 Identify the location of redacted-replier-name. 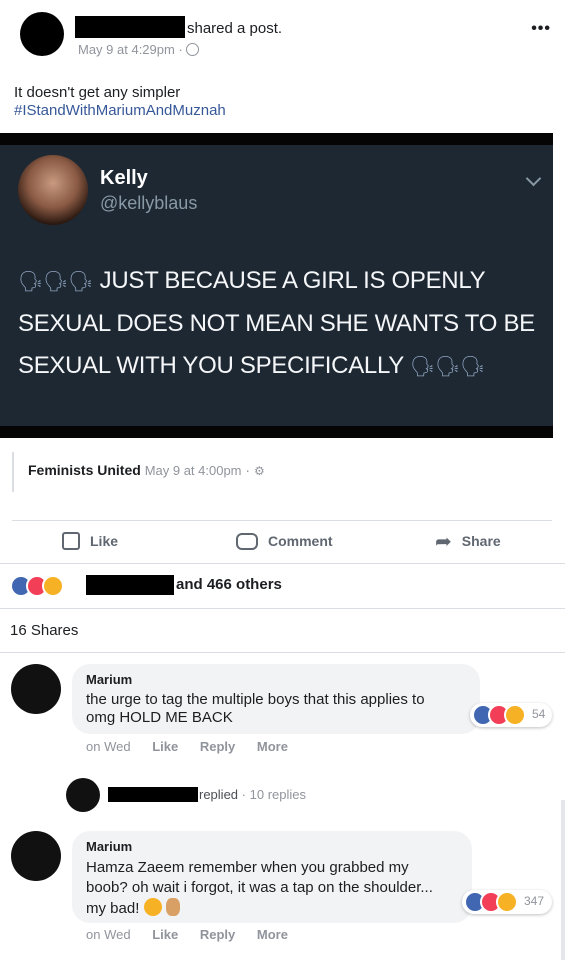
(153, 794).